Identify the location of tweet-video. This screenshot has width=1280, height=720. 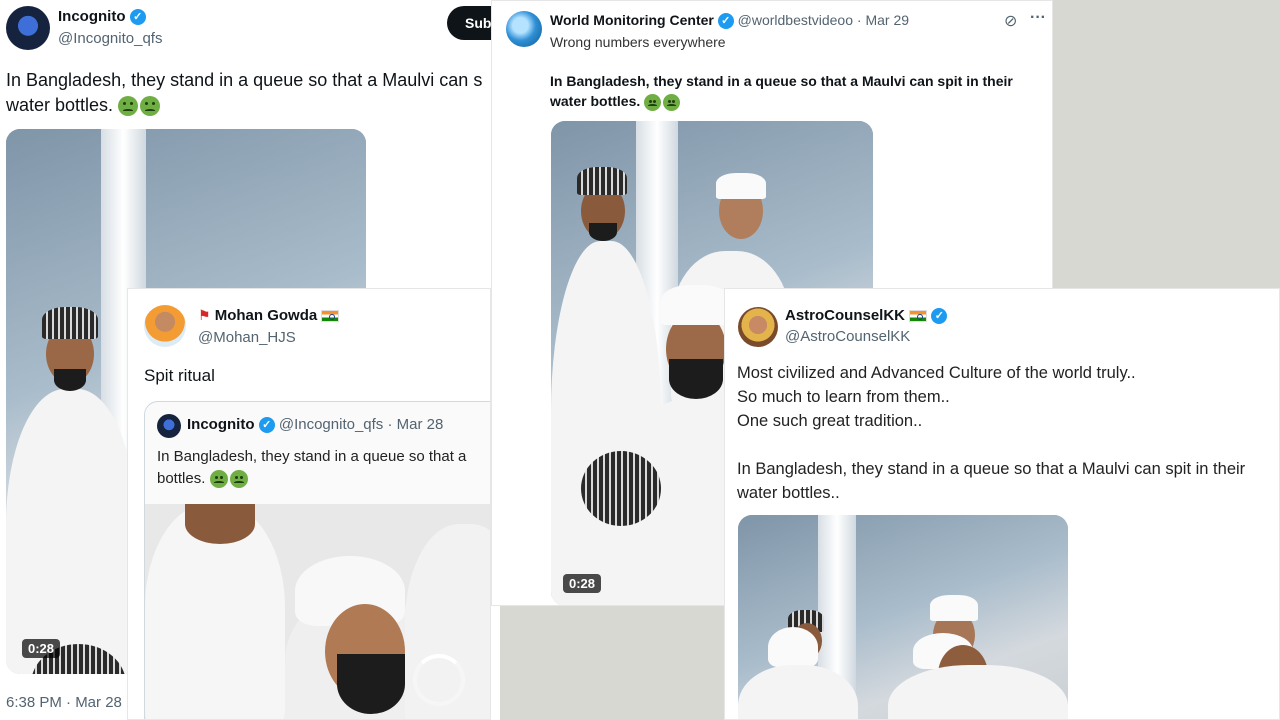
(903, 617).